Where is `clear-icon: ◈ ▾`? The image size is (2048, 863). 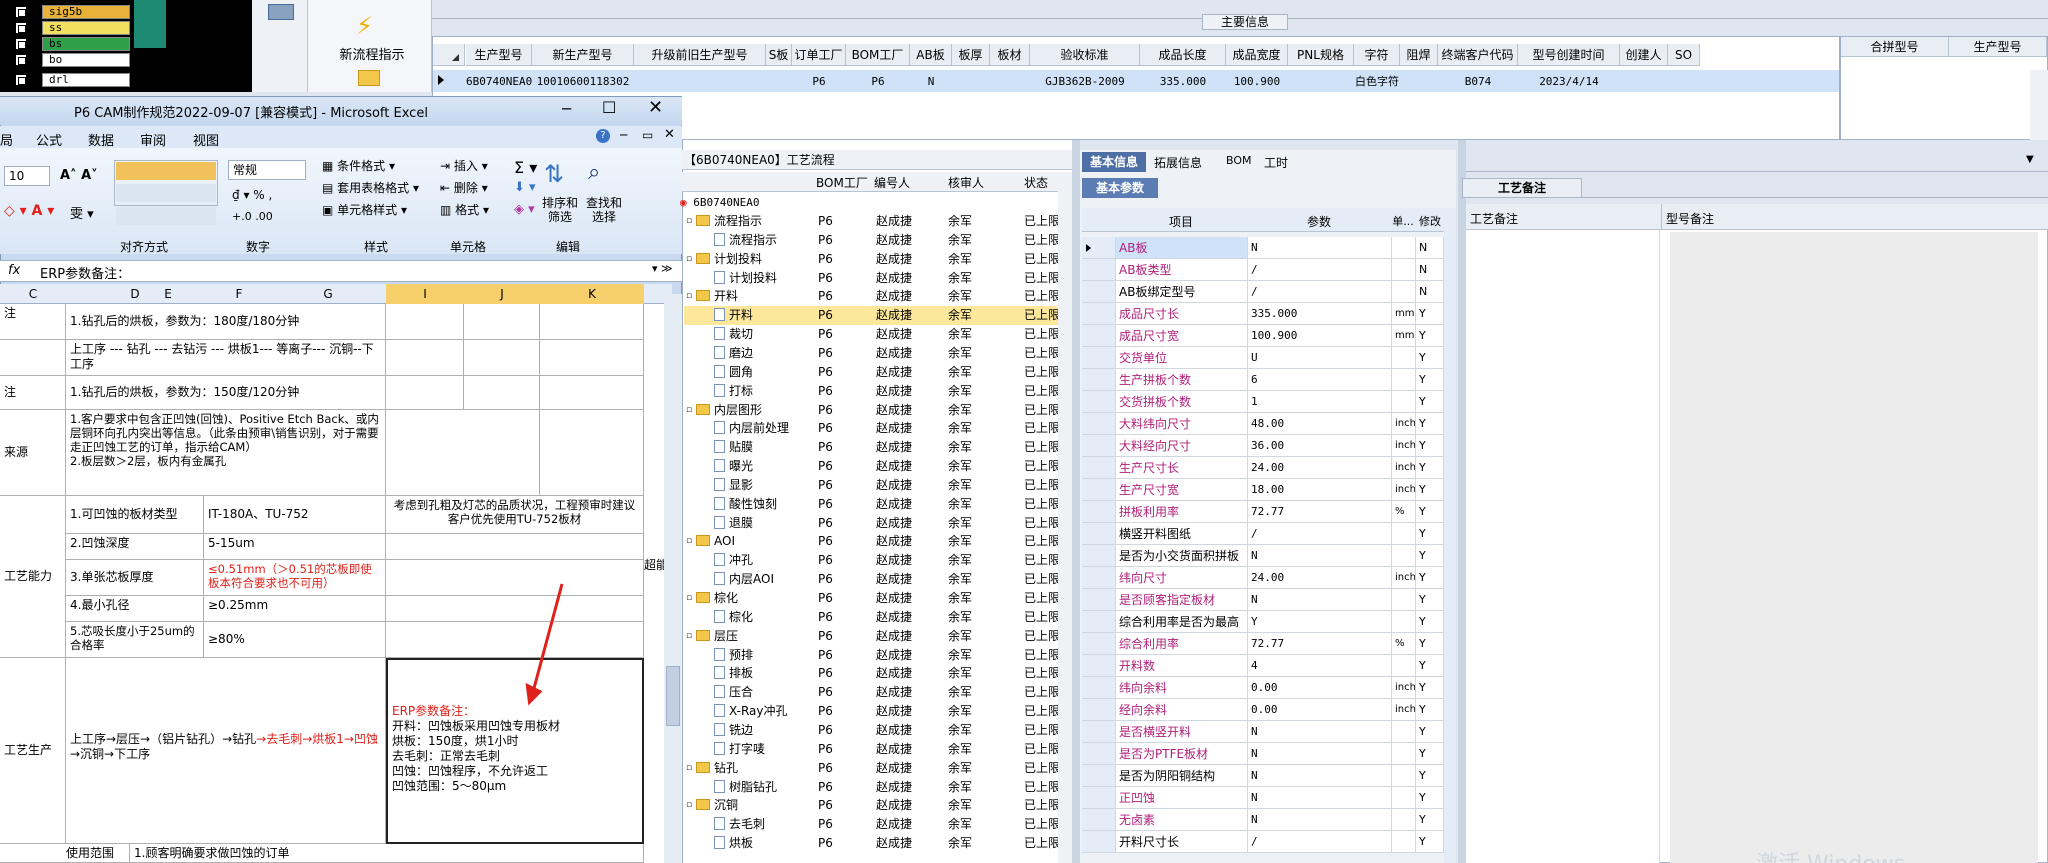 clear-icon: ◈ ▾ is located at coordinates (524, 209).